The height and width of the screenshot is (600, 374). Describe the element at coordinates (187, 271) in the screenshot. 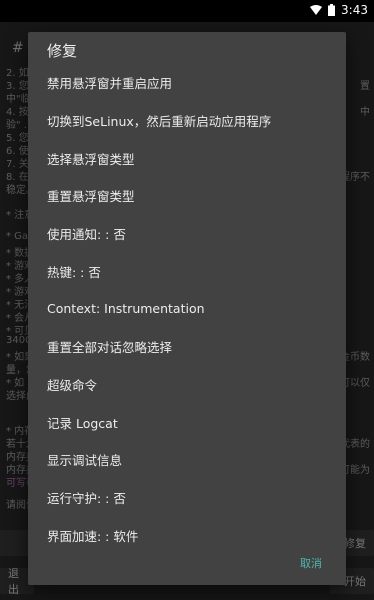

I see `menu-item-hotkey: 热键: : 否` at that location.